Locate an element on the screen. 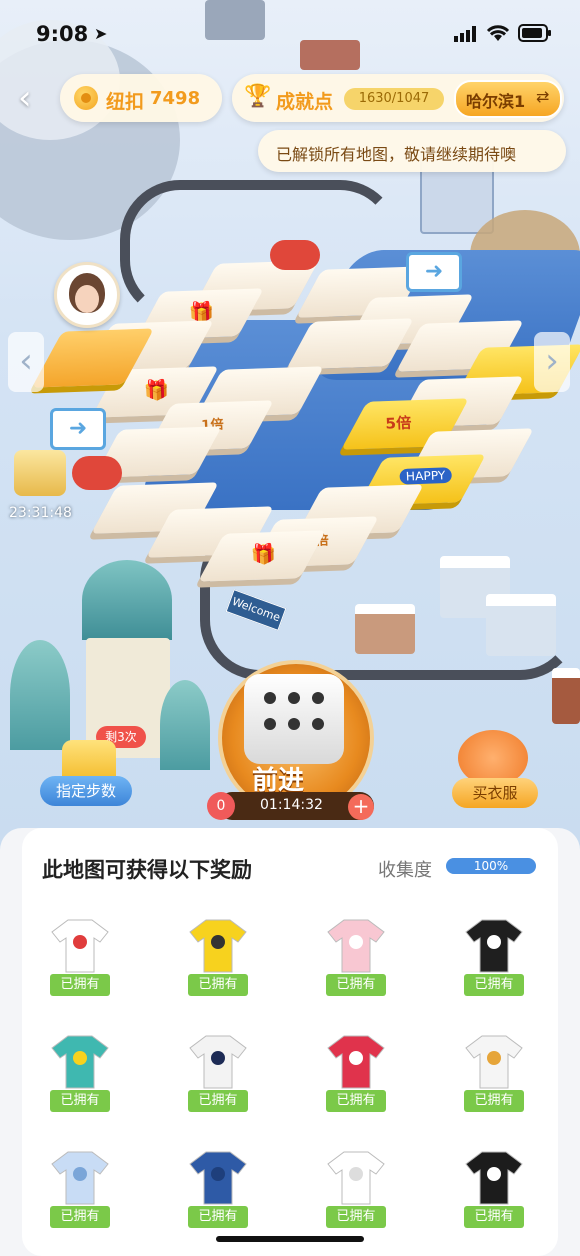 This screenshot has height=1256, width=580. status-bar: 9:08 ➤ is located at coordinates (290, 30).